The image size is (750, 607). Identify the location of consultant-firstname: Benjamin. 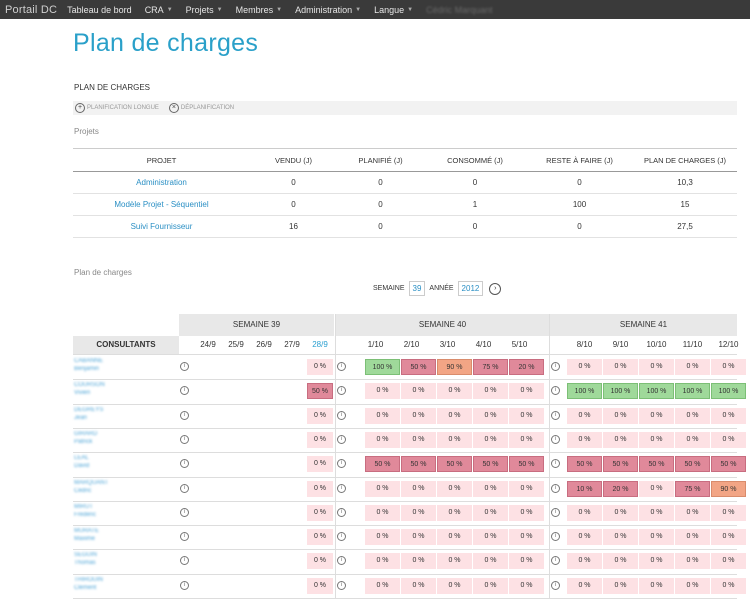
(86, 369).